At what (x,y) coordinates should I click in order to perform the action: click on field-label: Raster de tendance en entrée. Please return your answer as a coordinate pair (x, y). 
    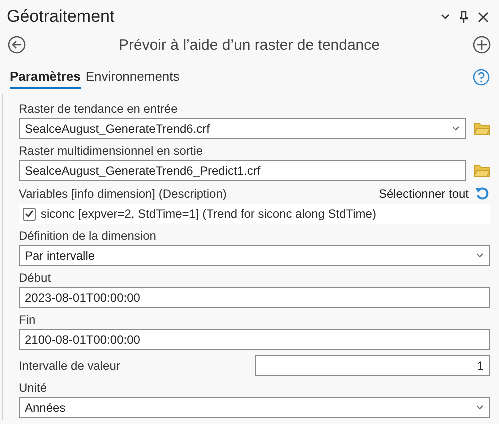
    Looking at the image, I should click on (99, 109).